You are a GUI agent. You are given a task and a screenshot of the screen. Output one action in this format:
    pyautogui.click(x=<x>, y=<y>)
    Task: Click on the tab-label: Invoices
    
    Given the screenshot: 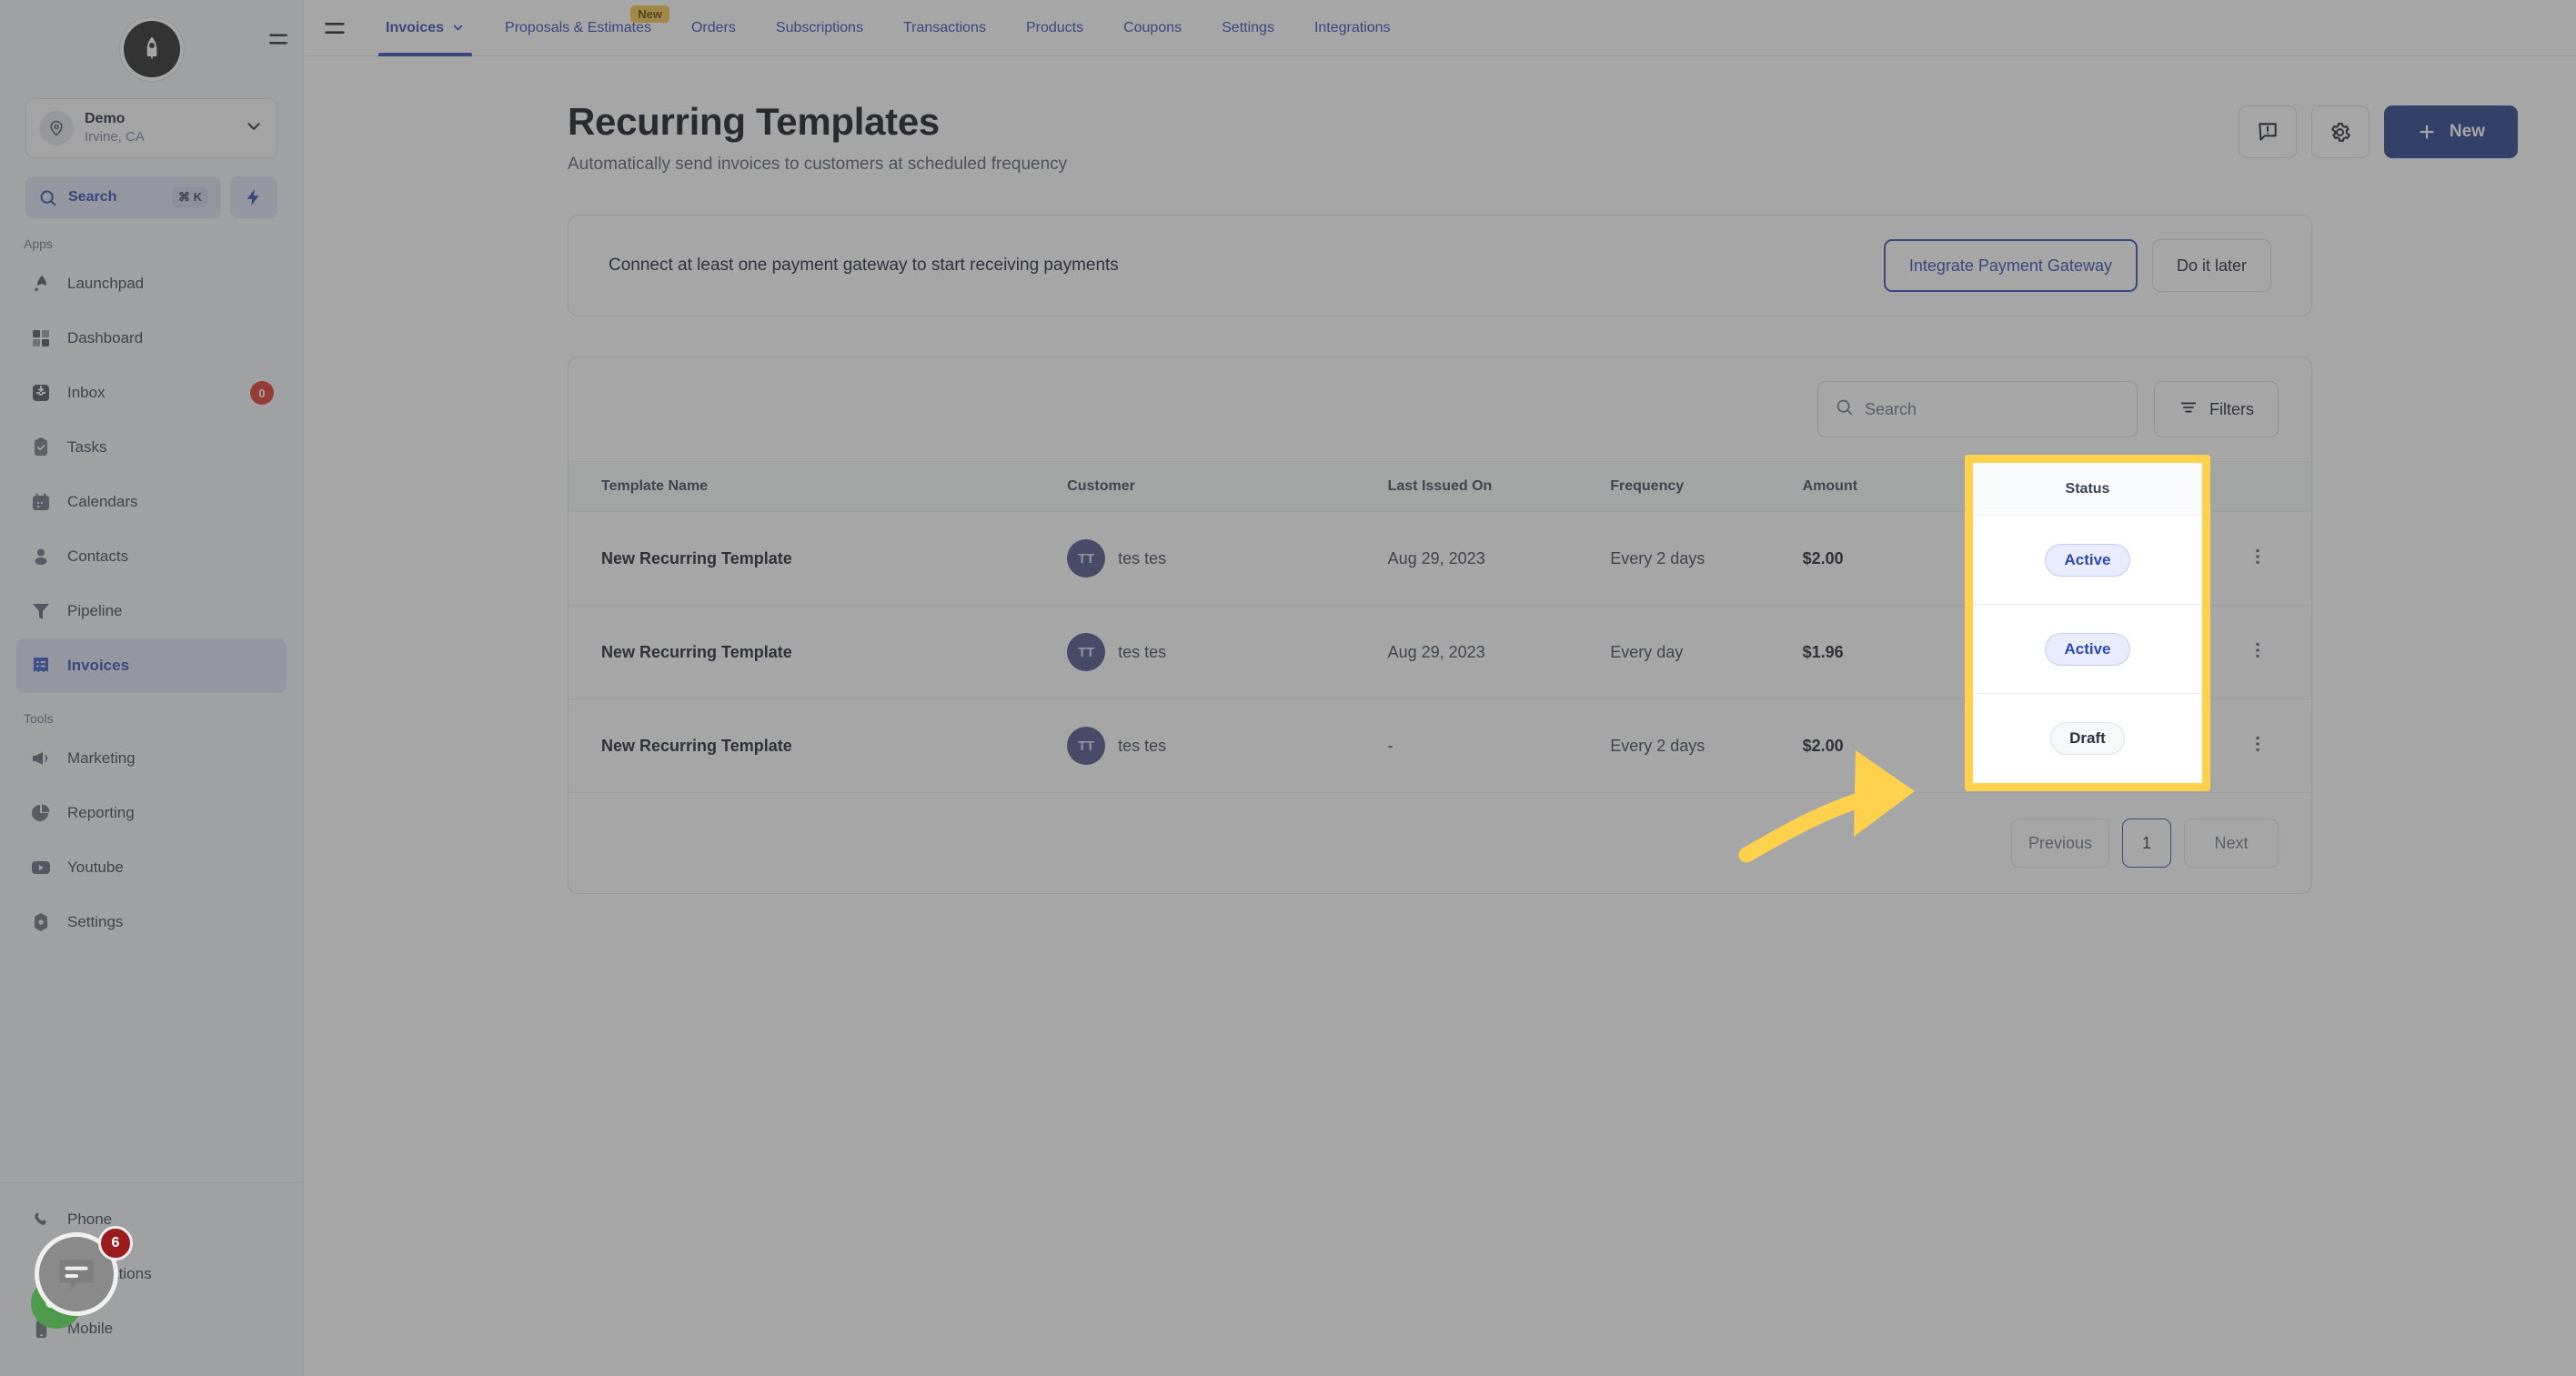 What is the action you would take?
    pyautogui.click(x=415, y=27)
    